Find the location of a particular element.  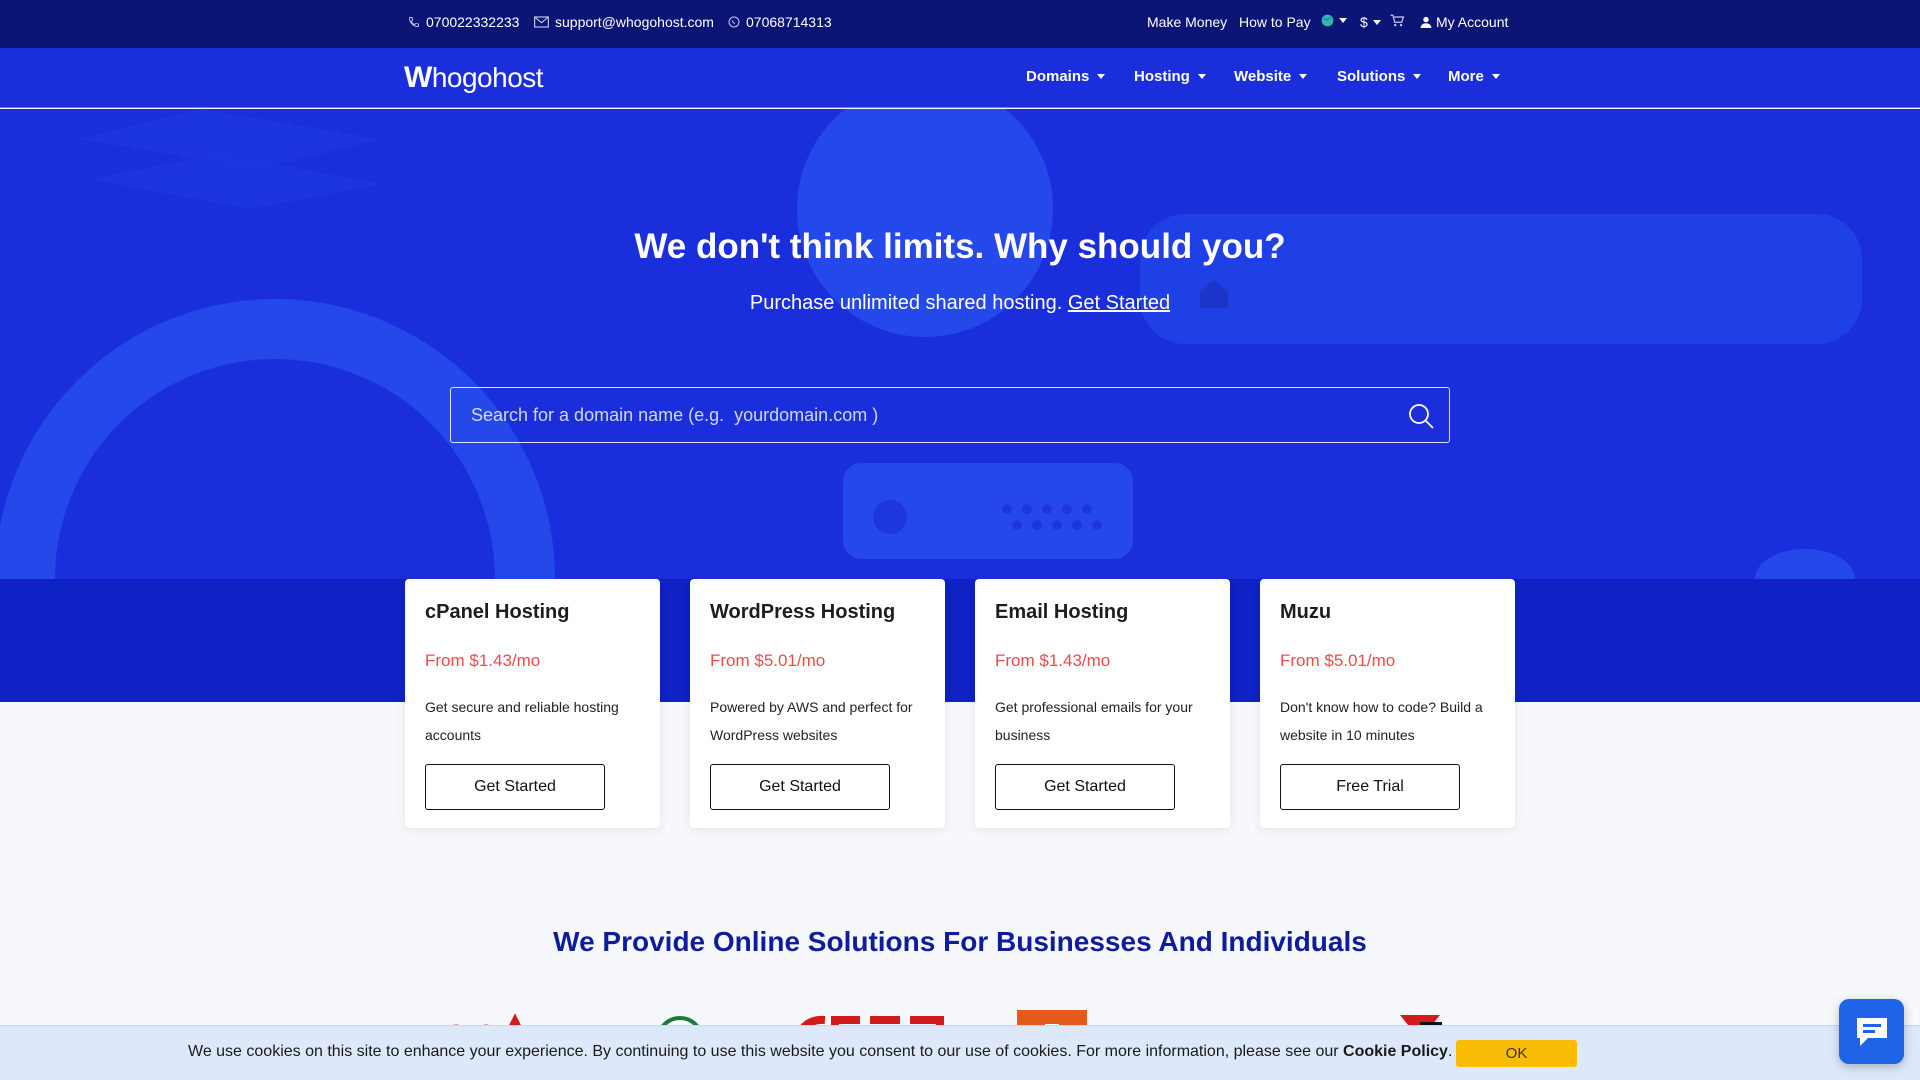

domain-search-input is located at coordinates (911, 415).